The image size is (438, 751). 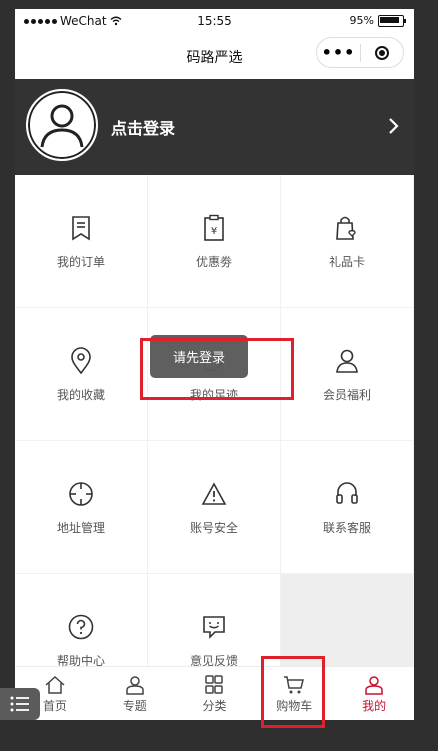 What do you see at coordinates (347, 241) in the screenshot?
I see `grid-item-gift-card: 礼品卡` at bounding box center [347, 241].